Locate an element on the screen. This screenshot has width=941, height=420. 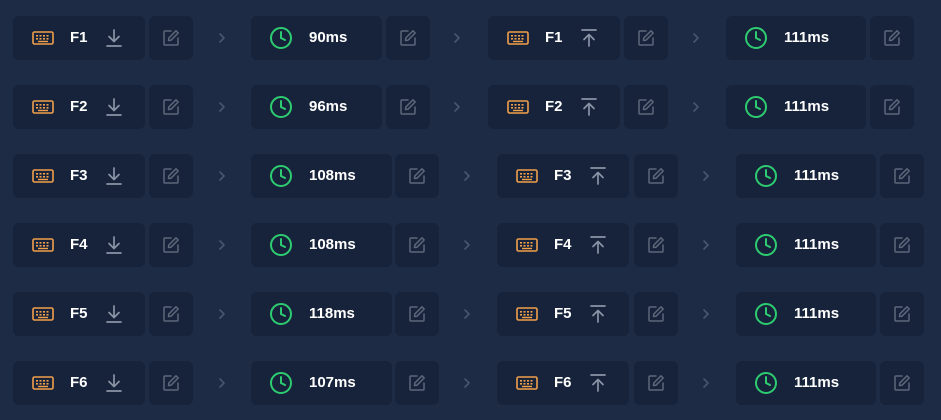
key-label: F3 is located at coordinates (79, 175).